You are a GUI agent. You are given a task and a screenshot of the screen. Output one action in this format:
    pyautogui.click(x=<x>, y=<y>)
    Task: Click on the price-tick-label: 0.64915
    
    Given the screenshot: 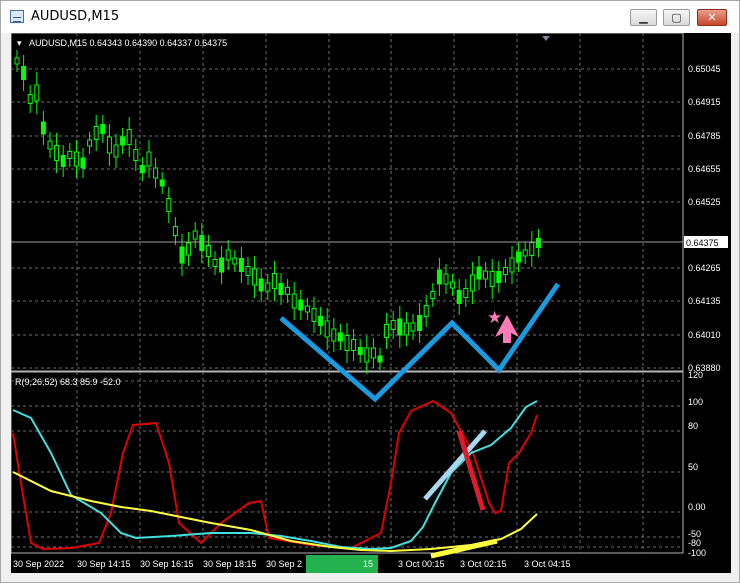 What is the action you would take?
    pyautogui.click(x=704, y=102)
    